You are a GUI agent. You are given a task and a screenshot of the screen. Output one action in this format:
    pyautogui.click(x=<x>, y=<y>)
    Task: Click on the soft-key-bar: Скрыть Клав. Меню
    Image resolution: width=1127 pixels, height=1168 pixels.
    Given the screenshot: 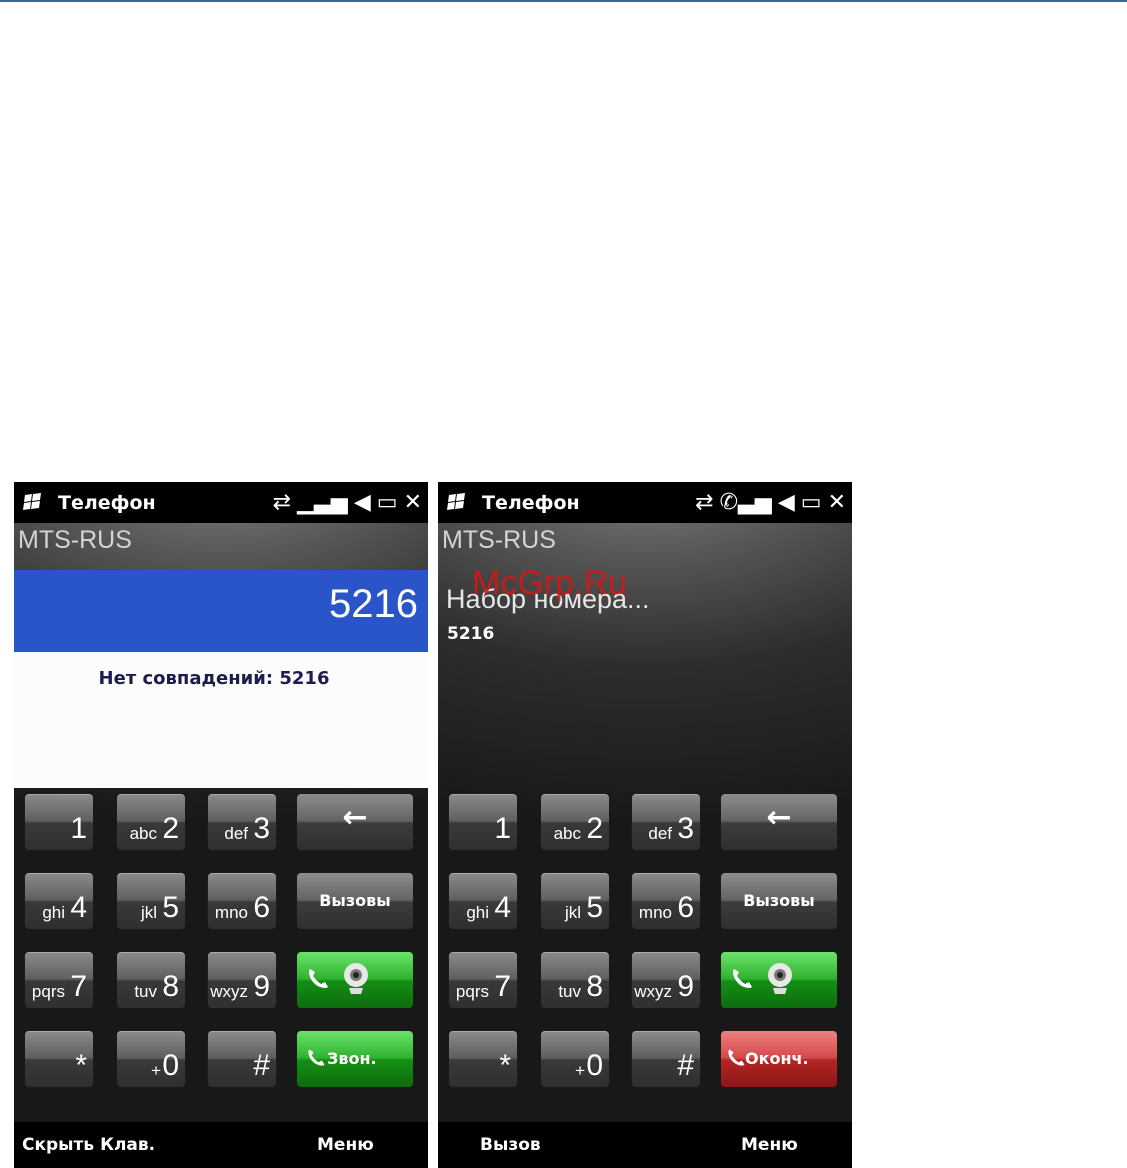 What is the action you would take?
    pyautogui.click(x=221, y=1145)
    